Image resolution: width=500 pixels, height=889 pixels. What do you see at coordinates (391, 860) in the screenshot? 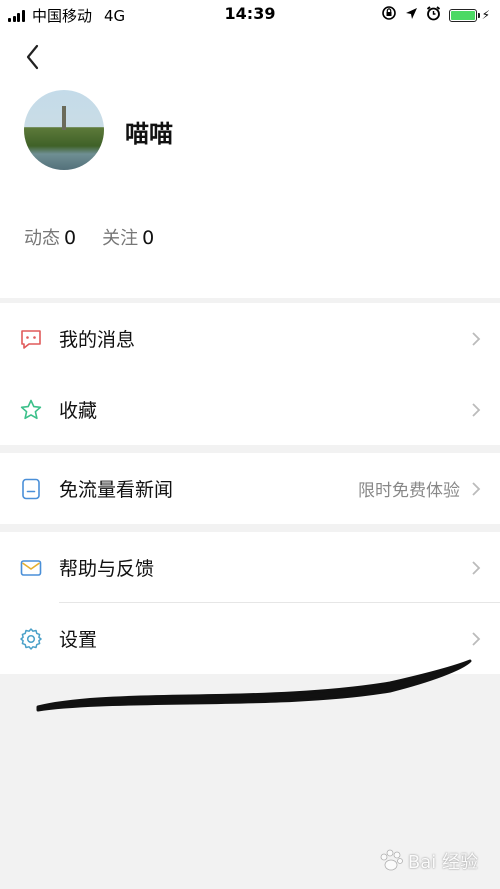
I see `paw-logo-icon` at bounding box center [391, 860].